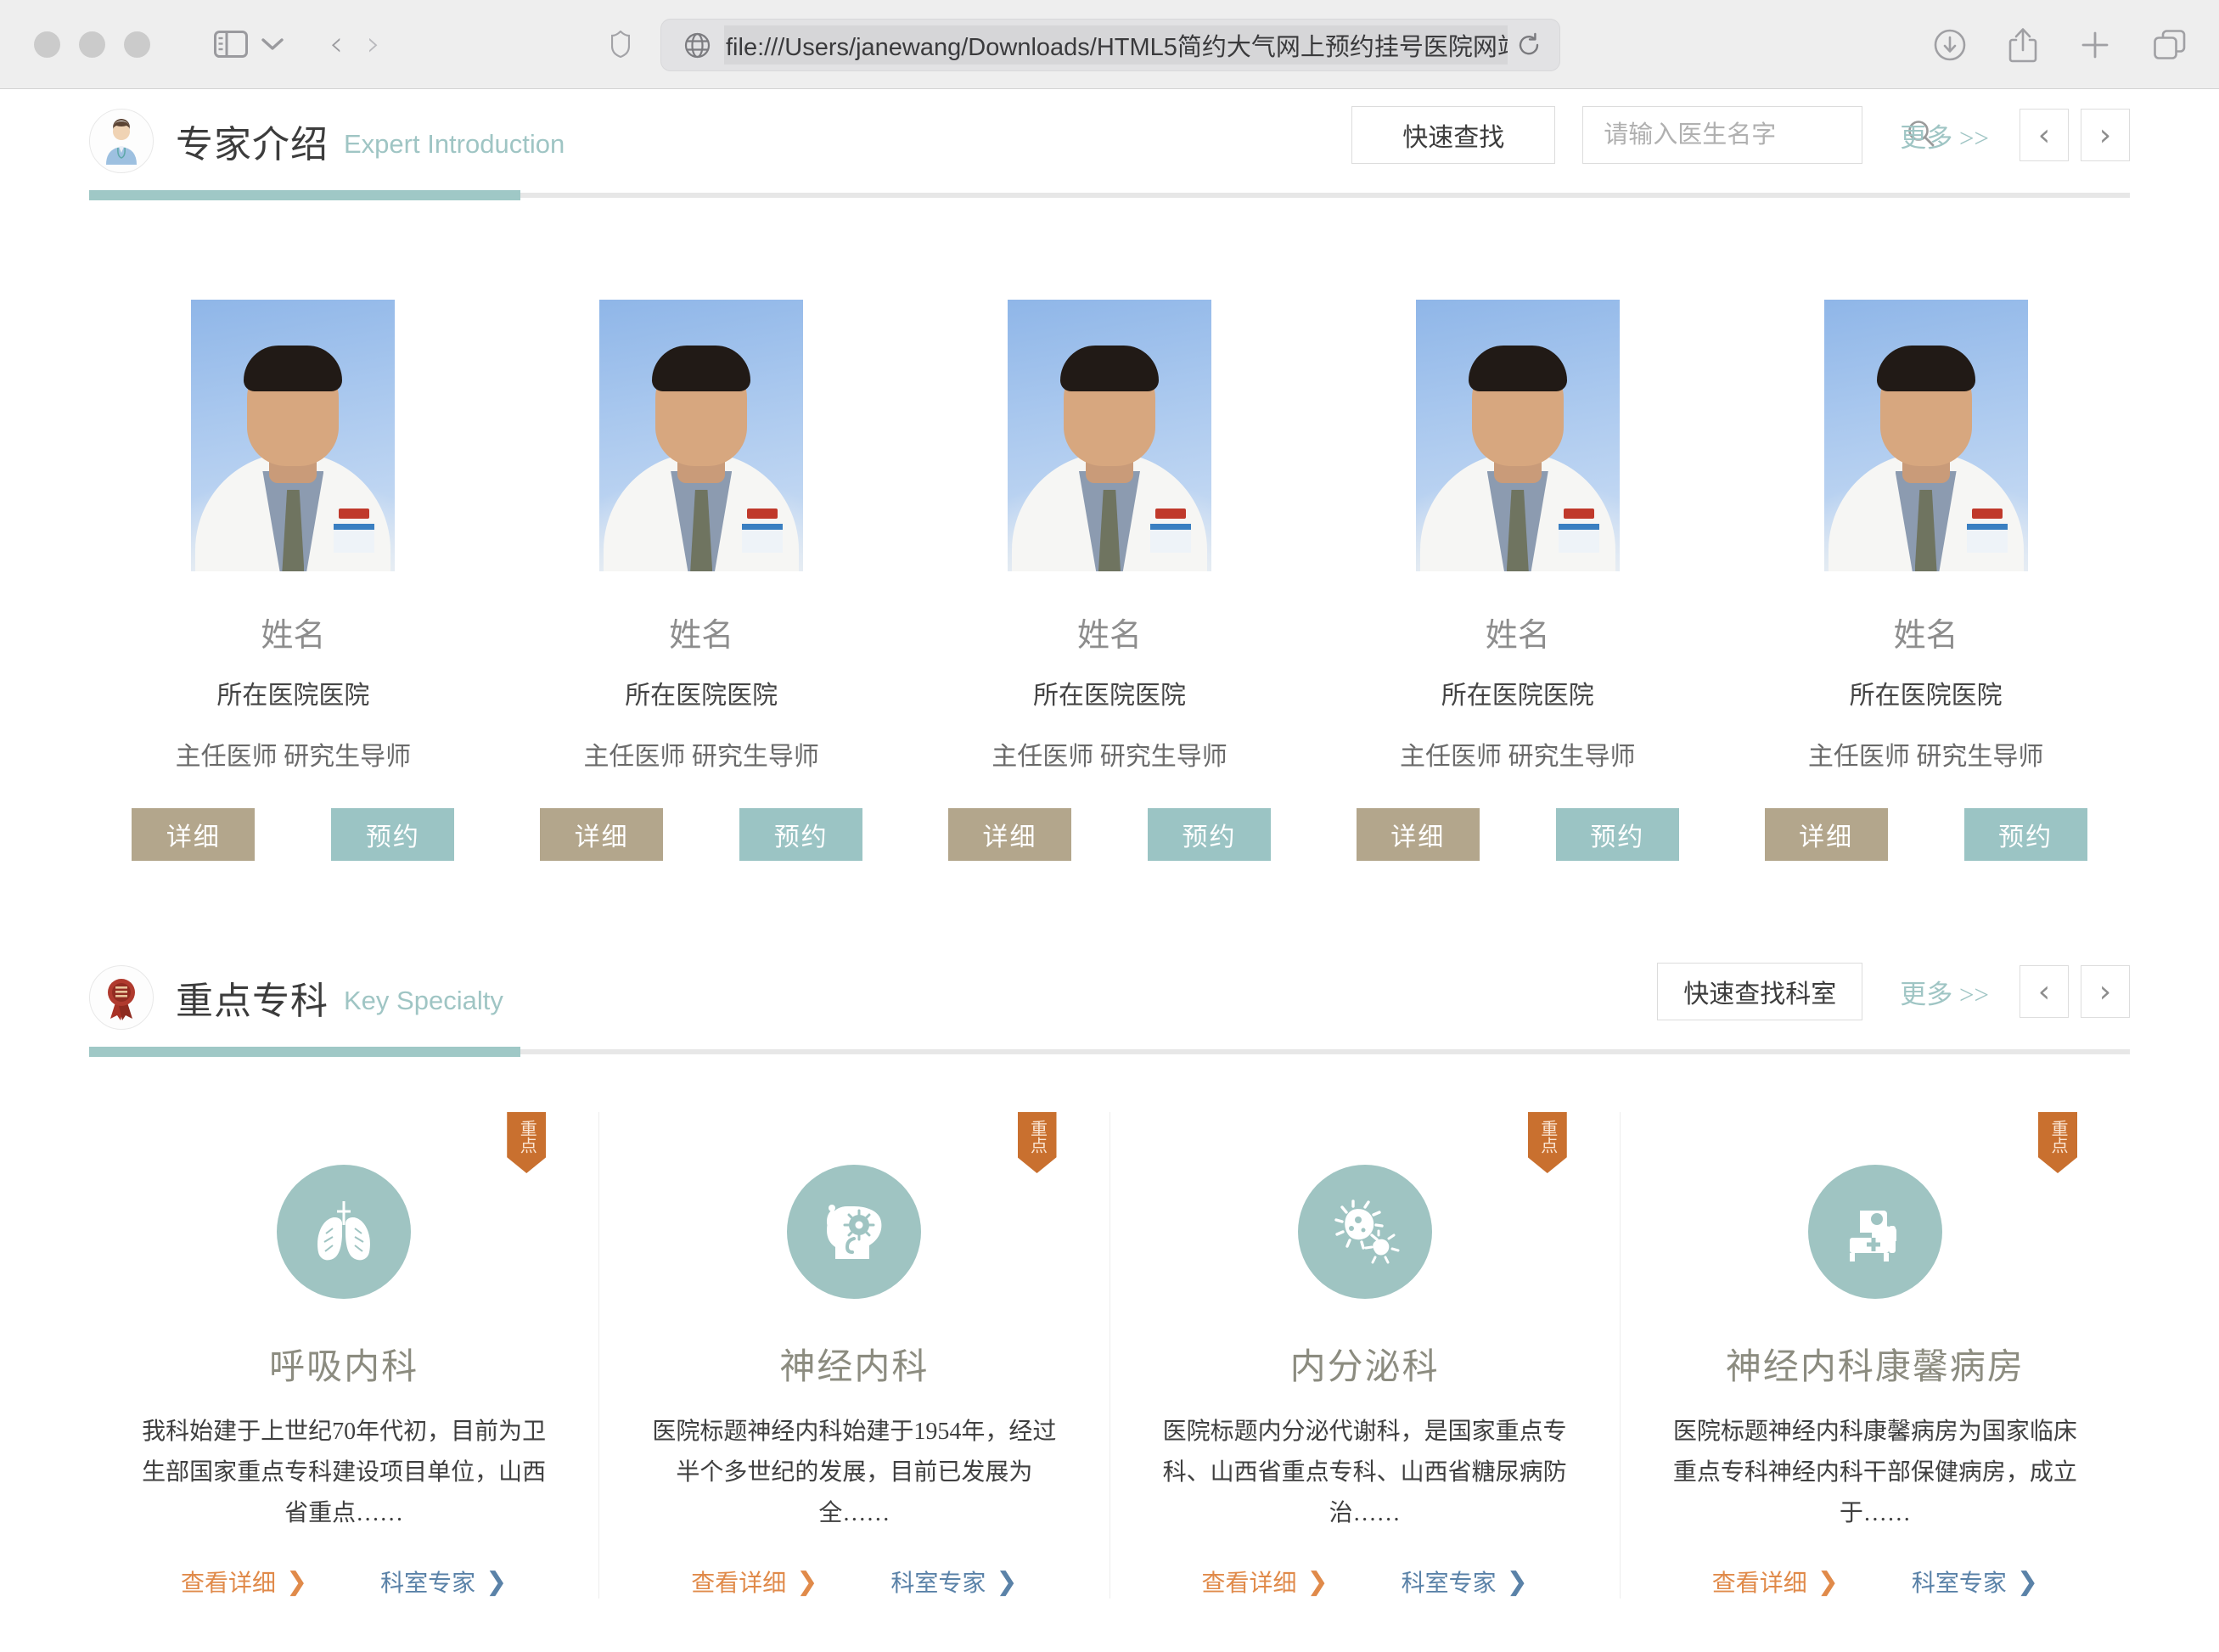 This screenshot has height=1652, width=2219. I want to click on quick-find-department-button: 快速查找科室, so click(1760, 992).